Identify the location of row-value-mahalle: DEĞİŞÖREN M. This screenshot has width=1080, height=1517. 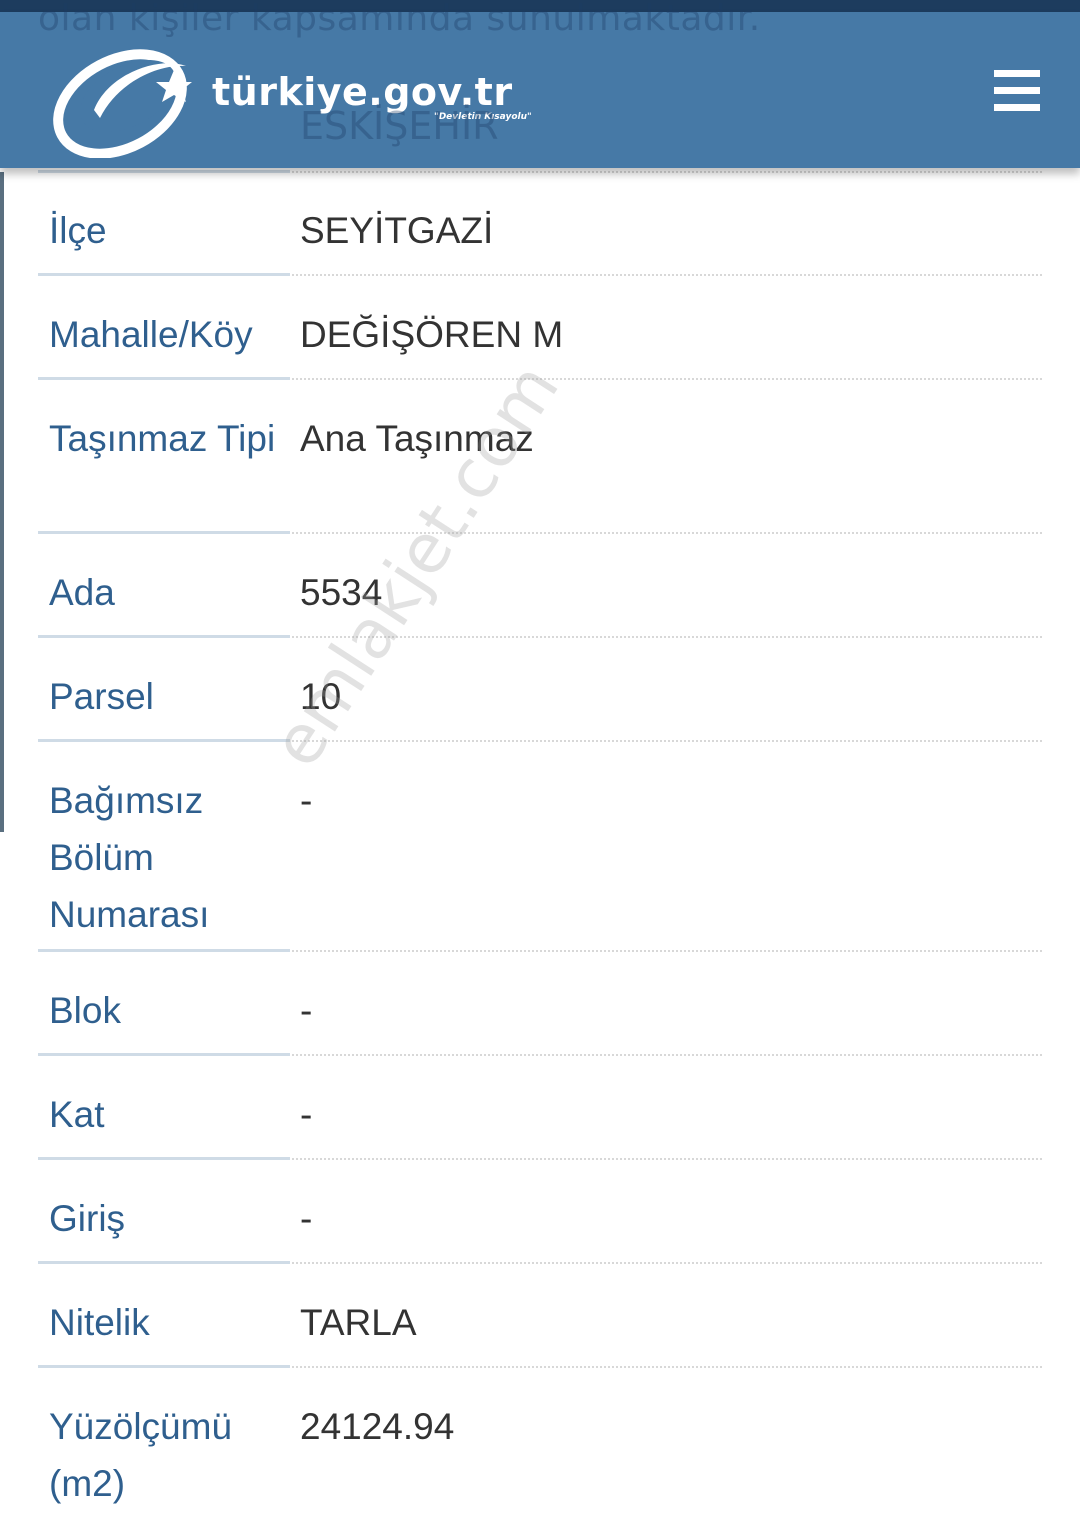
(432, 334).